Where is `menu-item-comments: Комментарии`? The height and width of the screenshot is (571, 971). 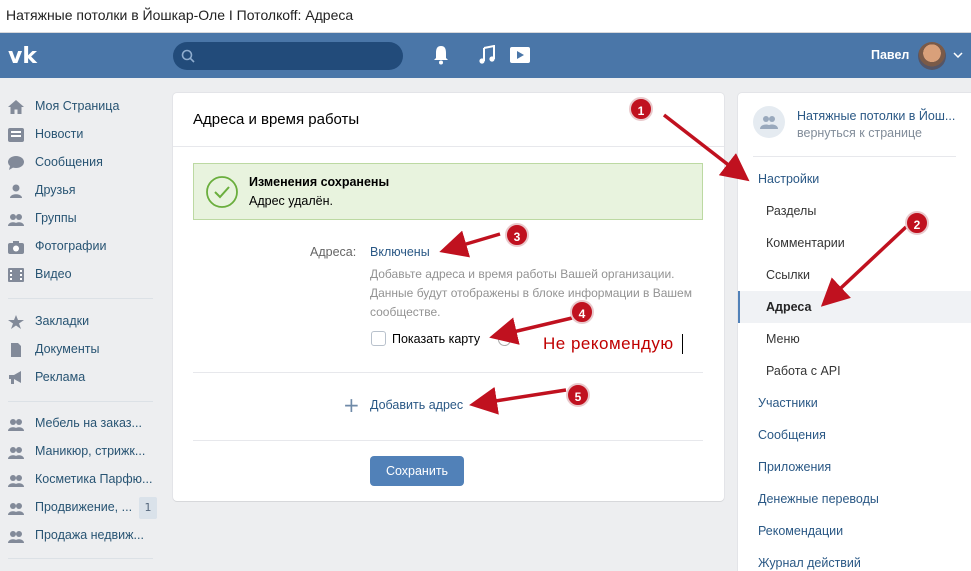
menu-item-comments: Комментарии is located at coordinates (805, 243).